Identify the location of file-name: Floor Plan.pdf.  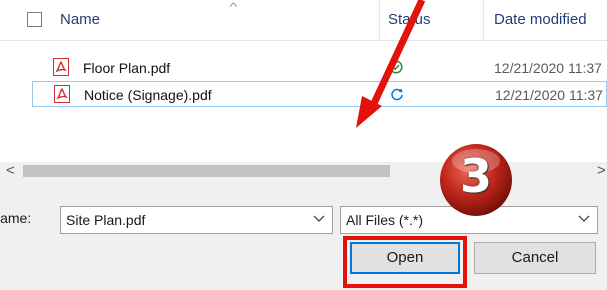
(127, 68).